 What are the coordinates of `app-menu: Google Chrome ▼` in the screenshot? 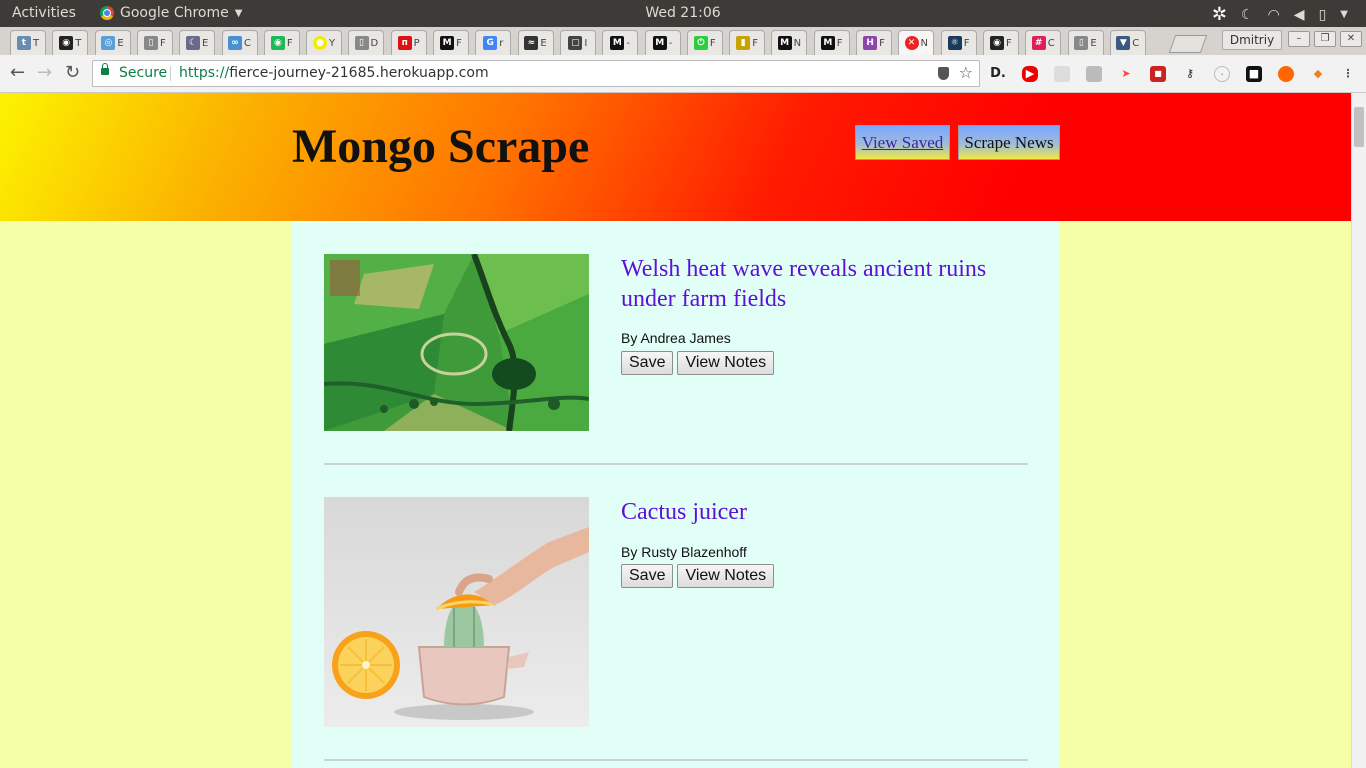 It's located at (171, 13).